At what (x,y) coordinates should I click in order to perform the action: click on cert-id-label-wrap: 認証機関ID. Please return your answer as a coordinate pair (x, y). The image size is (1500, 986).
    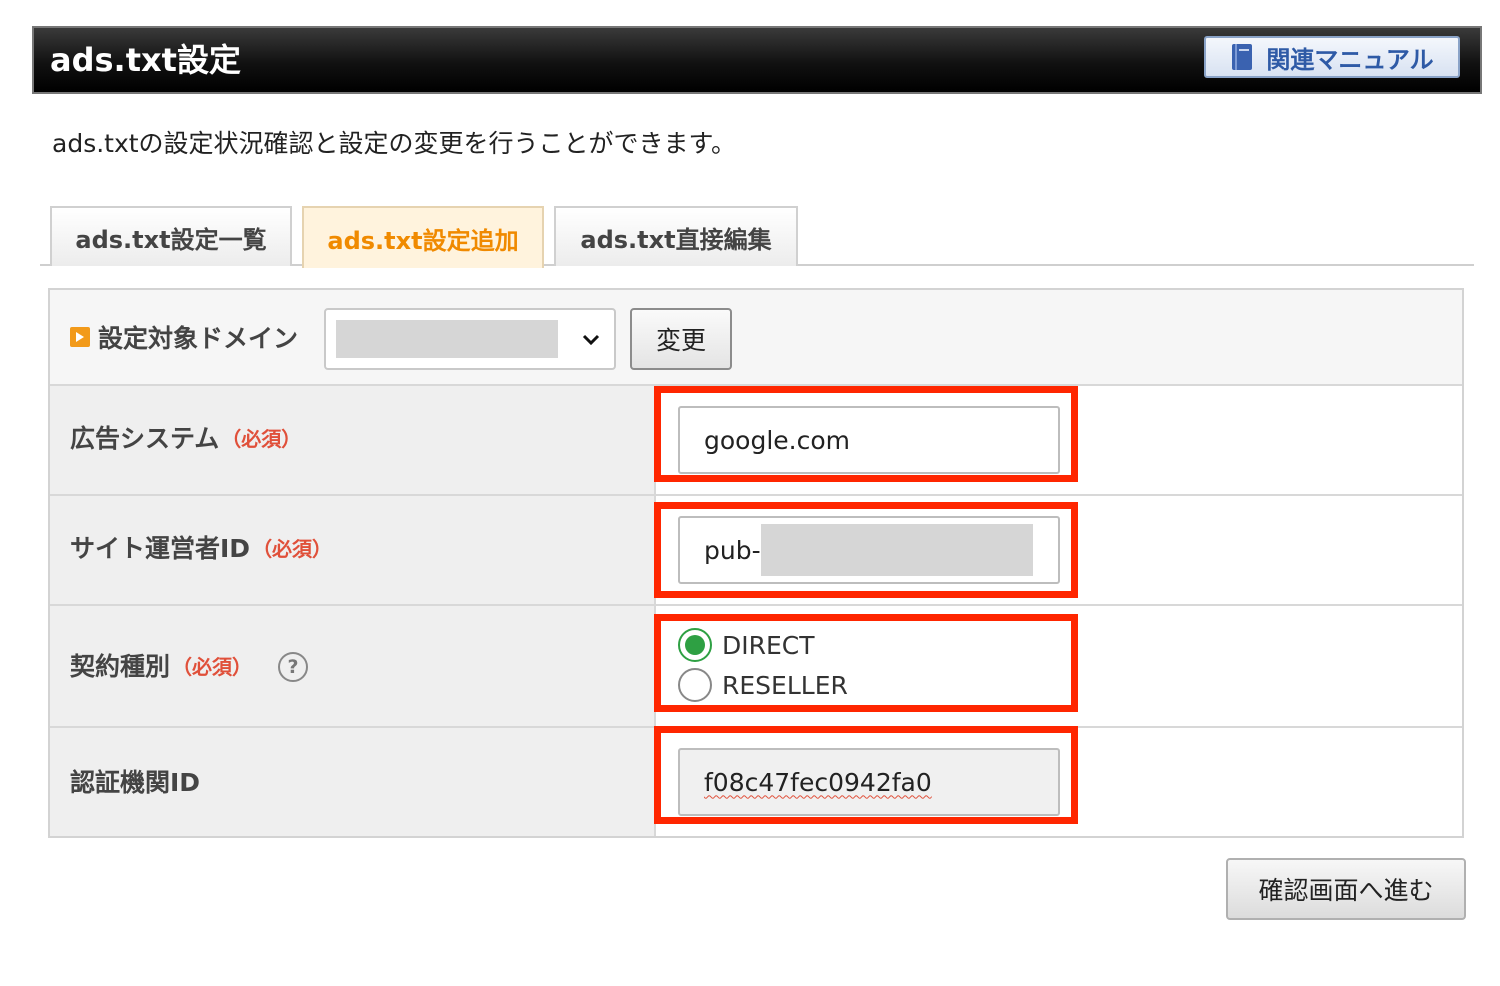
    Looking at the image, I should click on (135, 783).